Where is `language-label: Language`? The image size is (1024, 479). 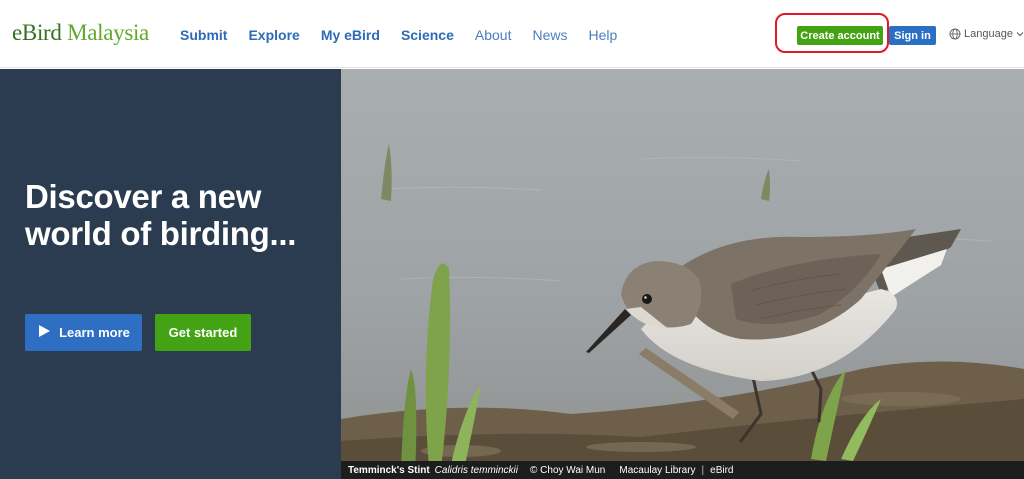 language-label: Language is located at coordinates (988, 34).